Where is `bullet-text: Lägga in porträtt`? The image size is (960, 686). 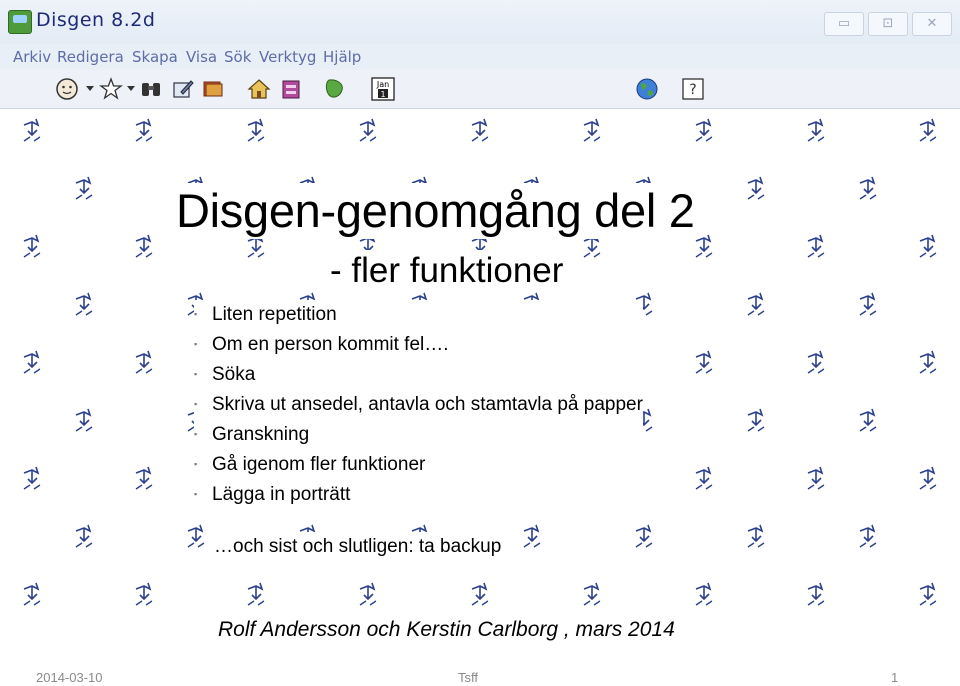
bullet-text: Lägga in porträtt is located at coordinates (281, 494).